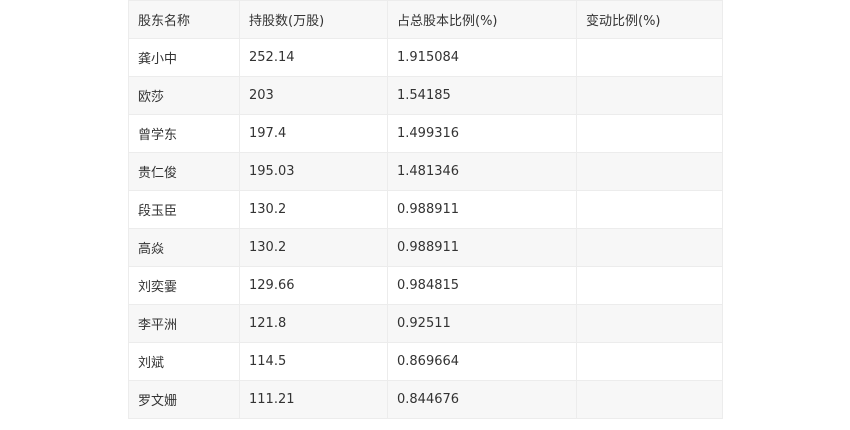 The image size is (850, 430). Describe the element at coordinates (184, 247) in the screenshot. I see `cell-shareholder-name: 高焱` at that location.